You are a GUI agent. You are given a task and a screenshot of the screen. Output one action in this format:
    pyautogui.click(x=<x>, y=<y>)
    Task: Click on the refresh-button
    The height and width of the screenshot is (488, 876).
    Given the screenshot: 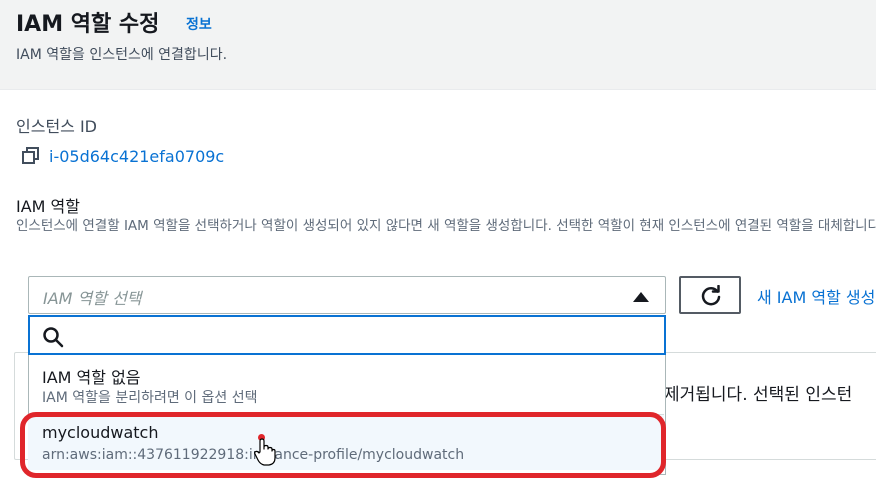 What is the action you would take?
    pyautogui.click(x=710, y=295)
    